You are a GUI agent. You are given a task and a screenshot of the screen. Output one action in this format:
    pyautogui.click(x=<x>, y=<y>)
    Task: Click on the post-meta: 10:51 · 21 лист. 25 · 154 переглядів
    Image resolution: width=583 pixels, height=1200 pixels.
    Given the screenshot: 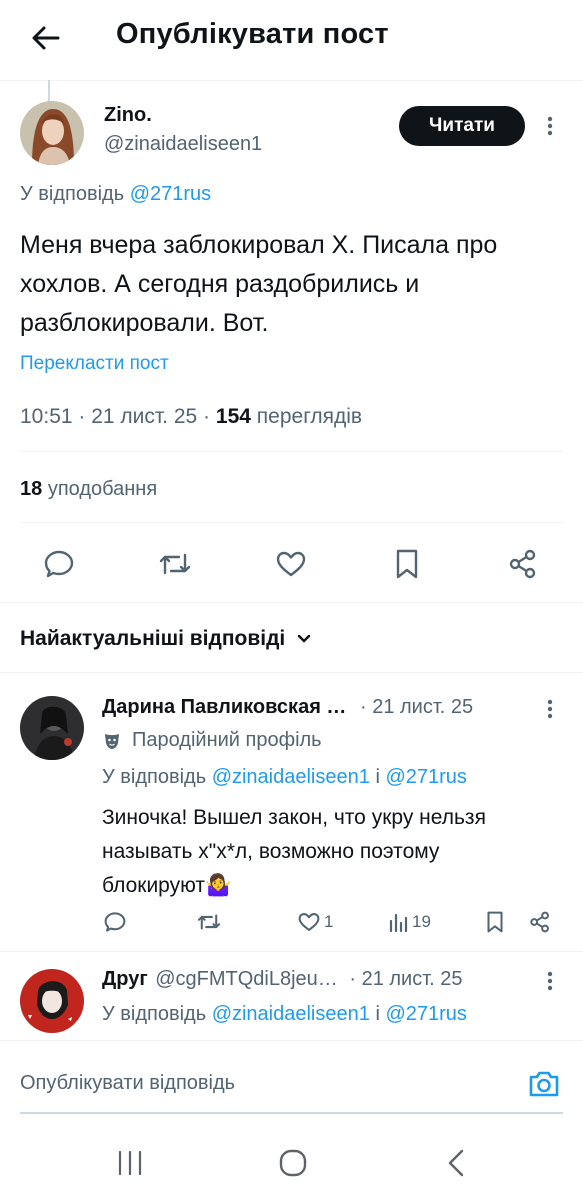 What is the action you would take?
    pyautogui.click(x=191, y=417)
    